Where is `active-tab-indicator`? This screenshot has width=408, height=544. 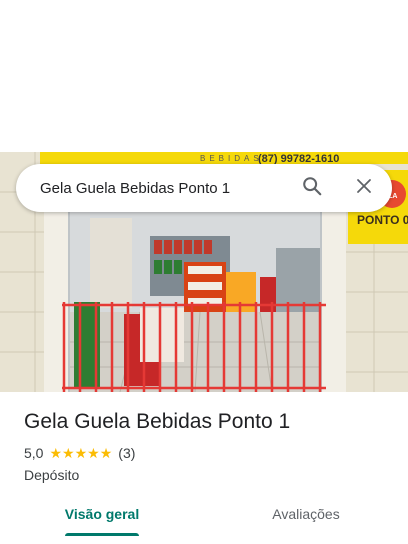
active-tab-indicator is located at coordinates (102, 534).